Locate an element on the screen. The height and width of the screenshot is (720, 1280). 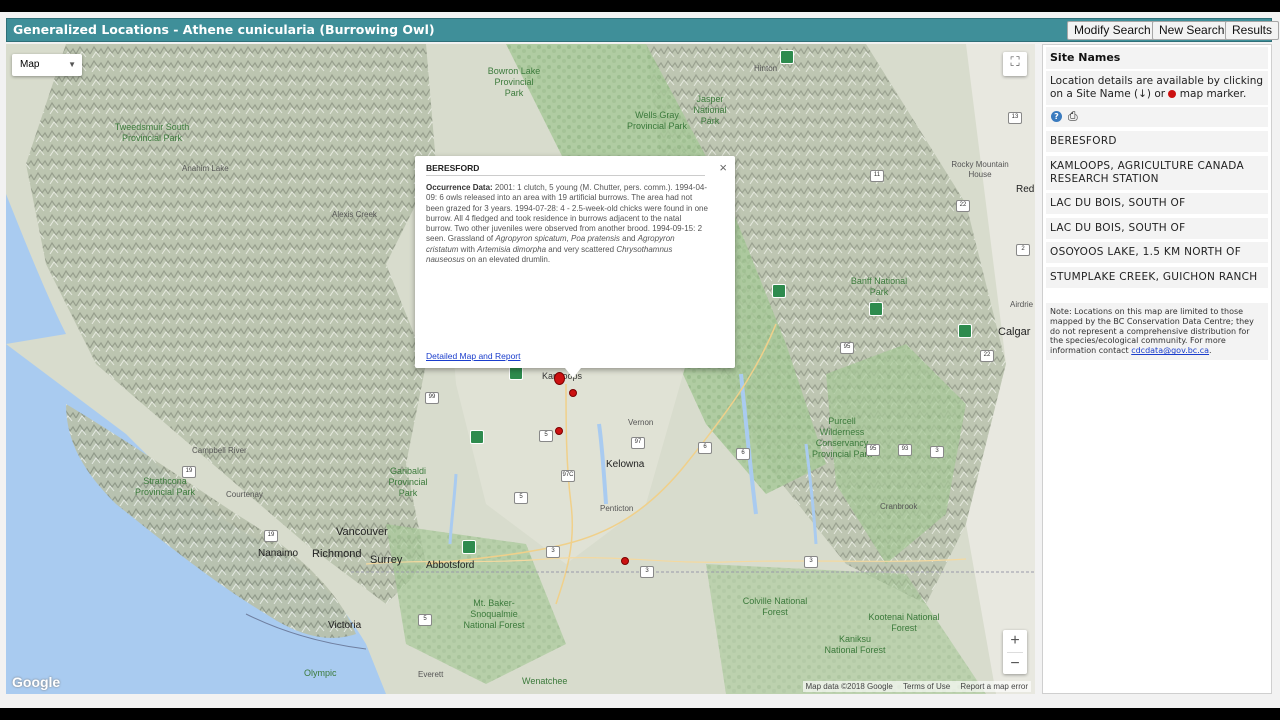
route-shield: 99 is located at coordinates (432, 398).